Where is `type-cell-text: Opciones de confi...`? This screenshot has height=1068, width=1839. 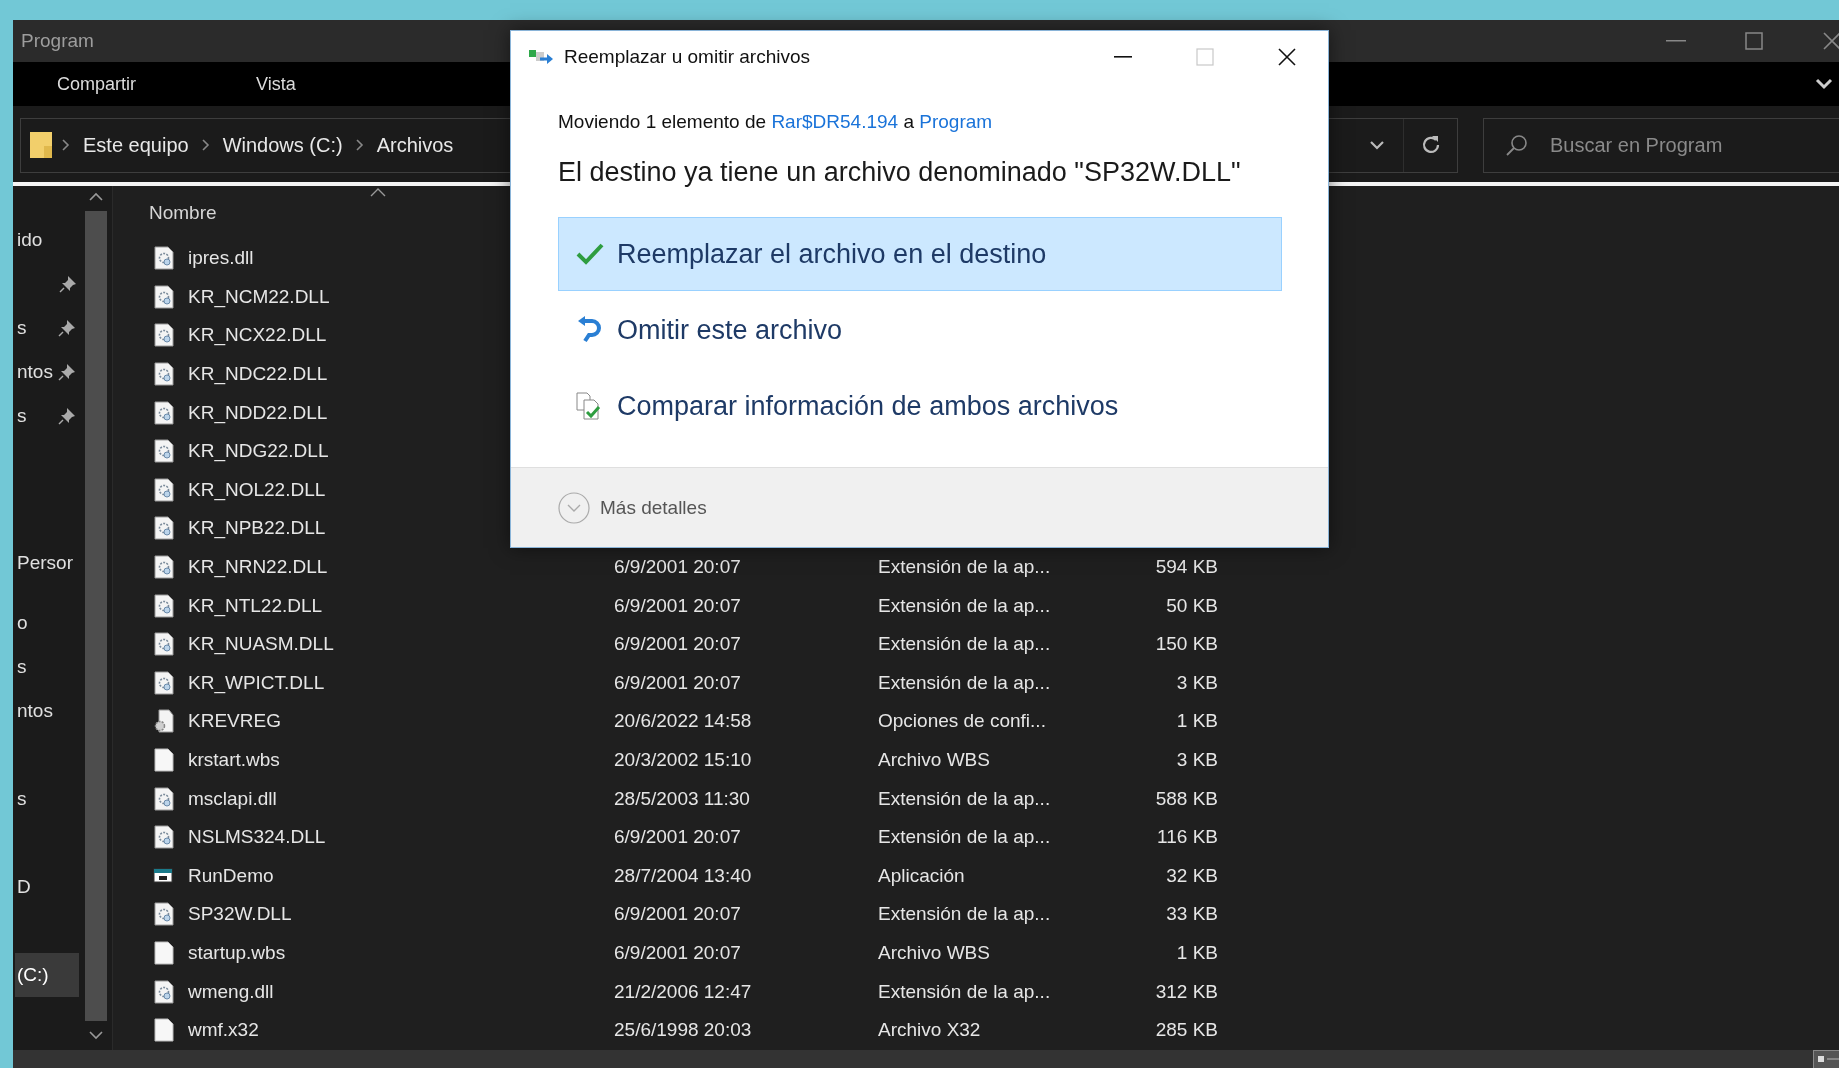 type-cell-text: Opciones de confi... is located at coordinates (962, 721).